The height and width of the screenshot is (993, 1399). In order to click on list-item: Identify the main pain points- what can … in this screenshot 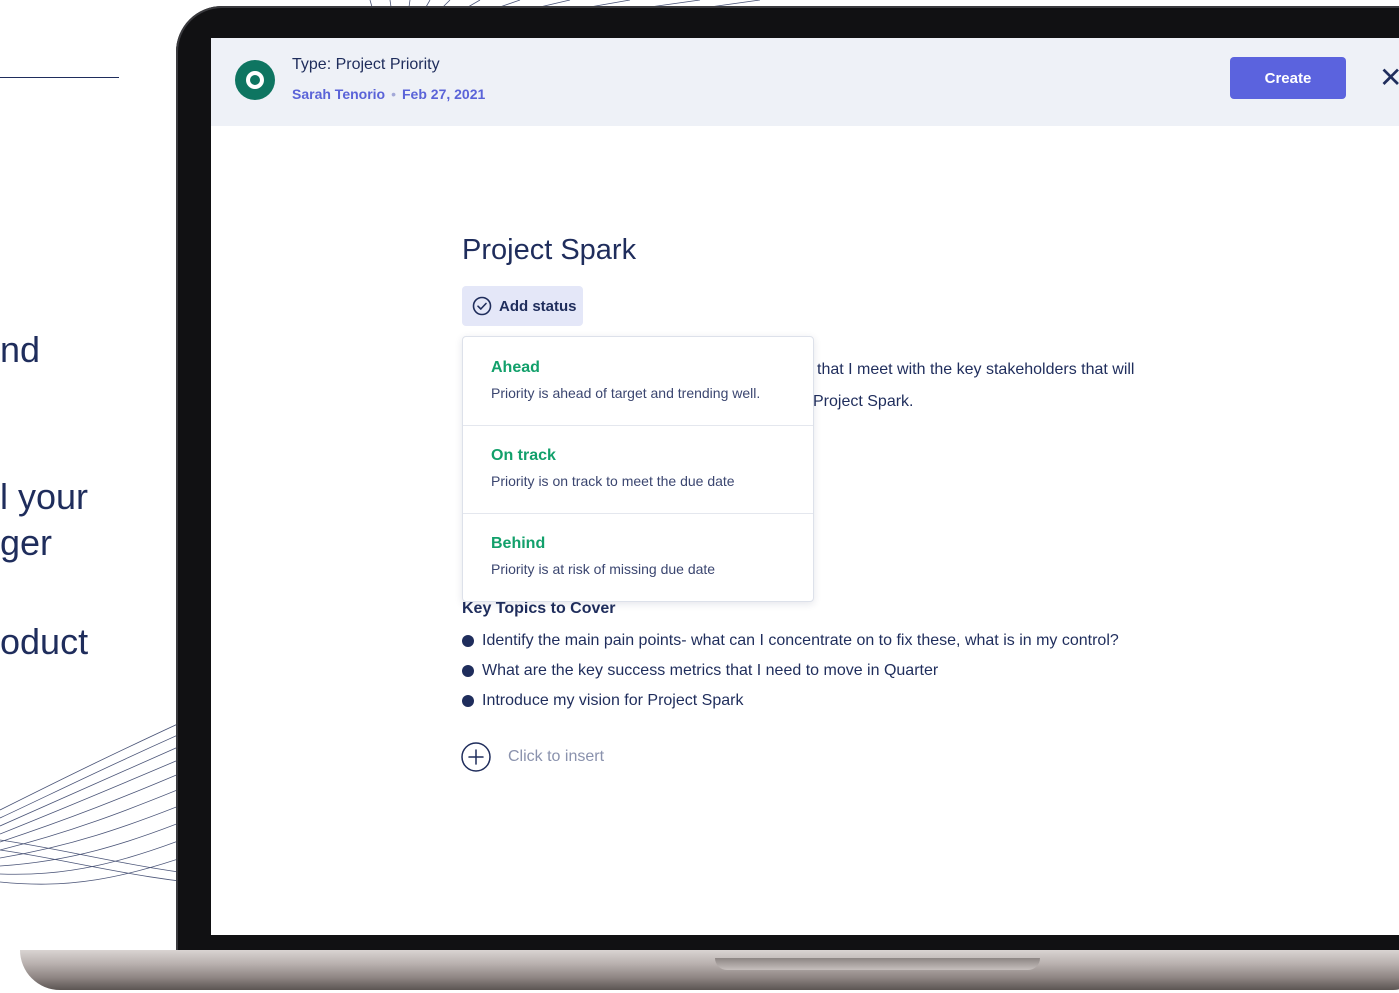, I will do `click(790, 641)`.